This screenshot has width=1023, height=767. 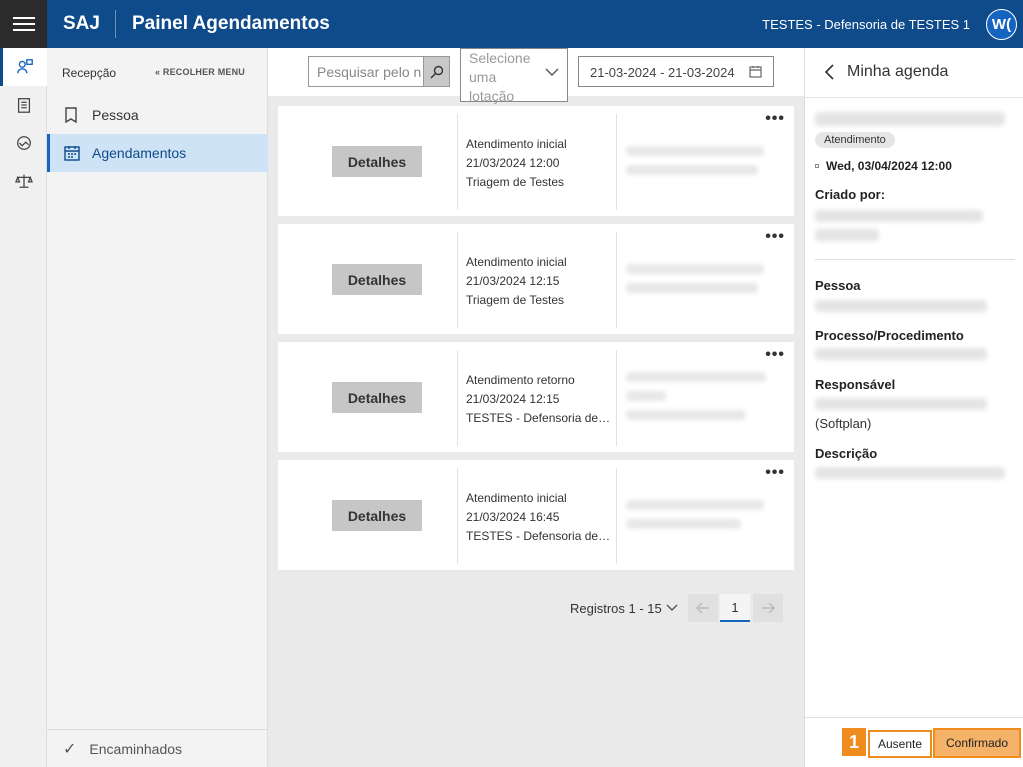 I want to click on sidebar-item-label: Encaminhados, so click(x=136, y=748).